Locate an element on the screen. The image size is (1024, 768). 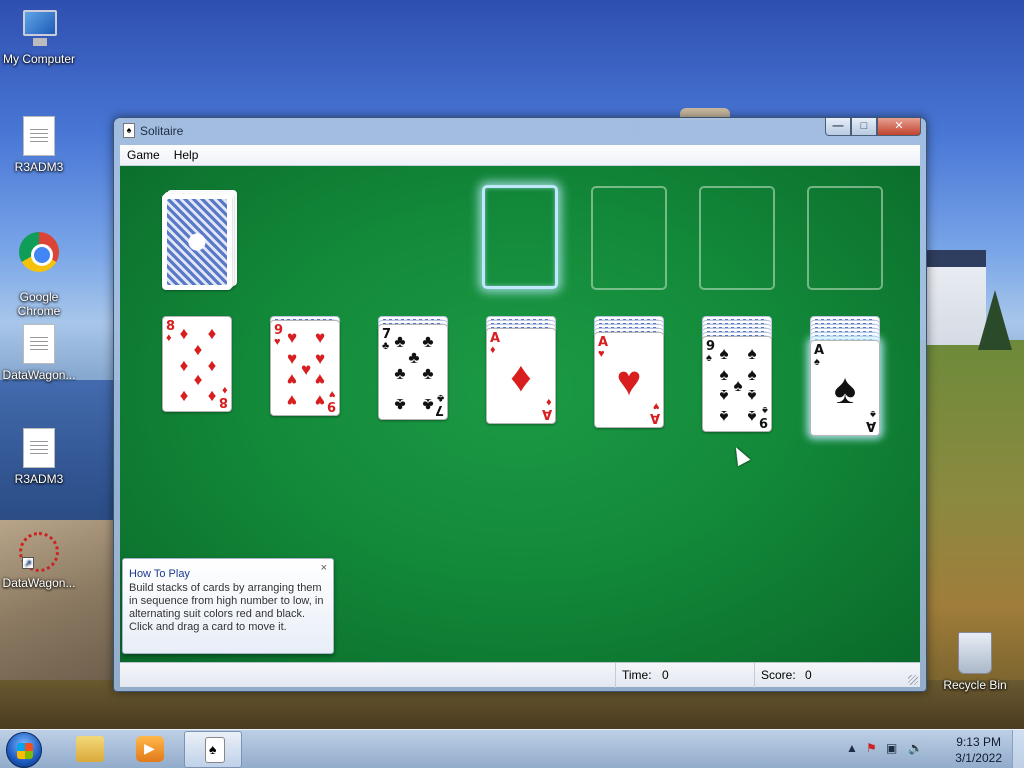
show-desktop-button is located at coordinates (1018, 749).